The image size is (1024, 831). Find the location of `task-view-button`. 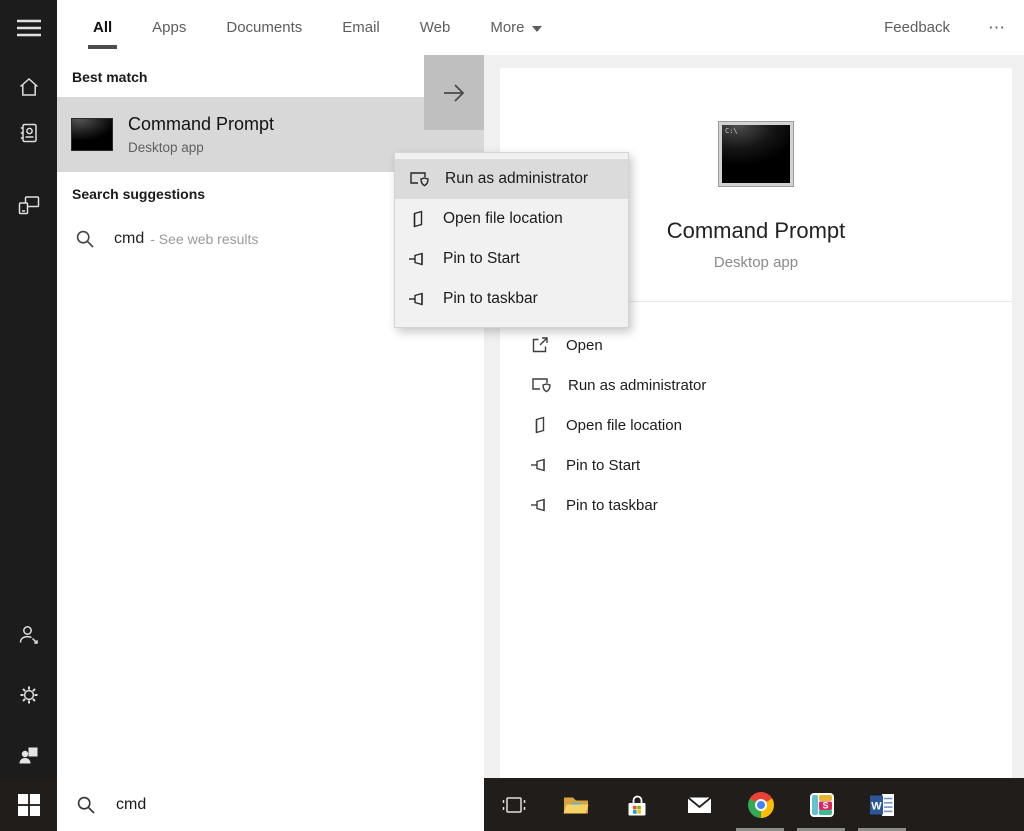

task-view-button is located at coordinates (514, 804).